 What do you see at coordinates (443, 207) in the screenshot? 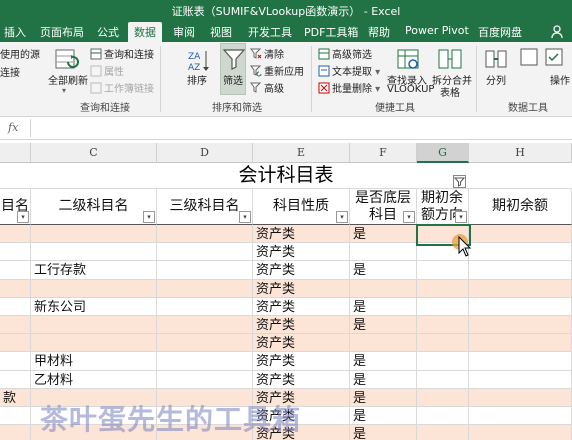
I see `header-cell-g: 期初余 额方向 ▾` at bounding box center [443, 207].